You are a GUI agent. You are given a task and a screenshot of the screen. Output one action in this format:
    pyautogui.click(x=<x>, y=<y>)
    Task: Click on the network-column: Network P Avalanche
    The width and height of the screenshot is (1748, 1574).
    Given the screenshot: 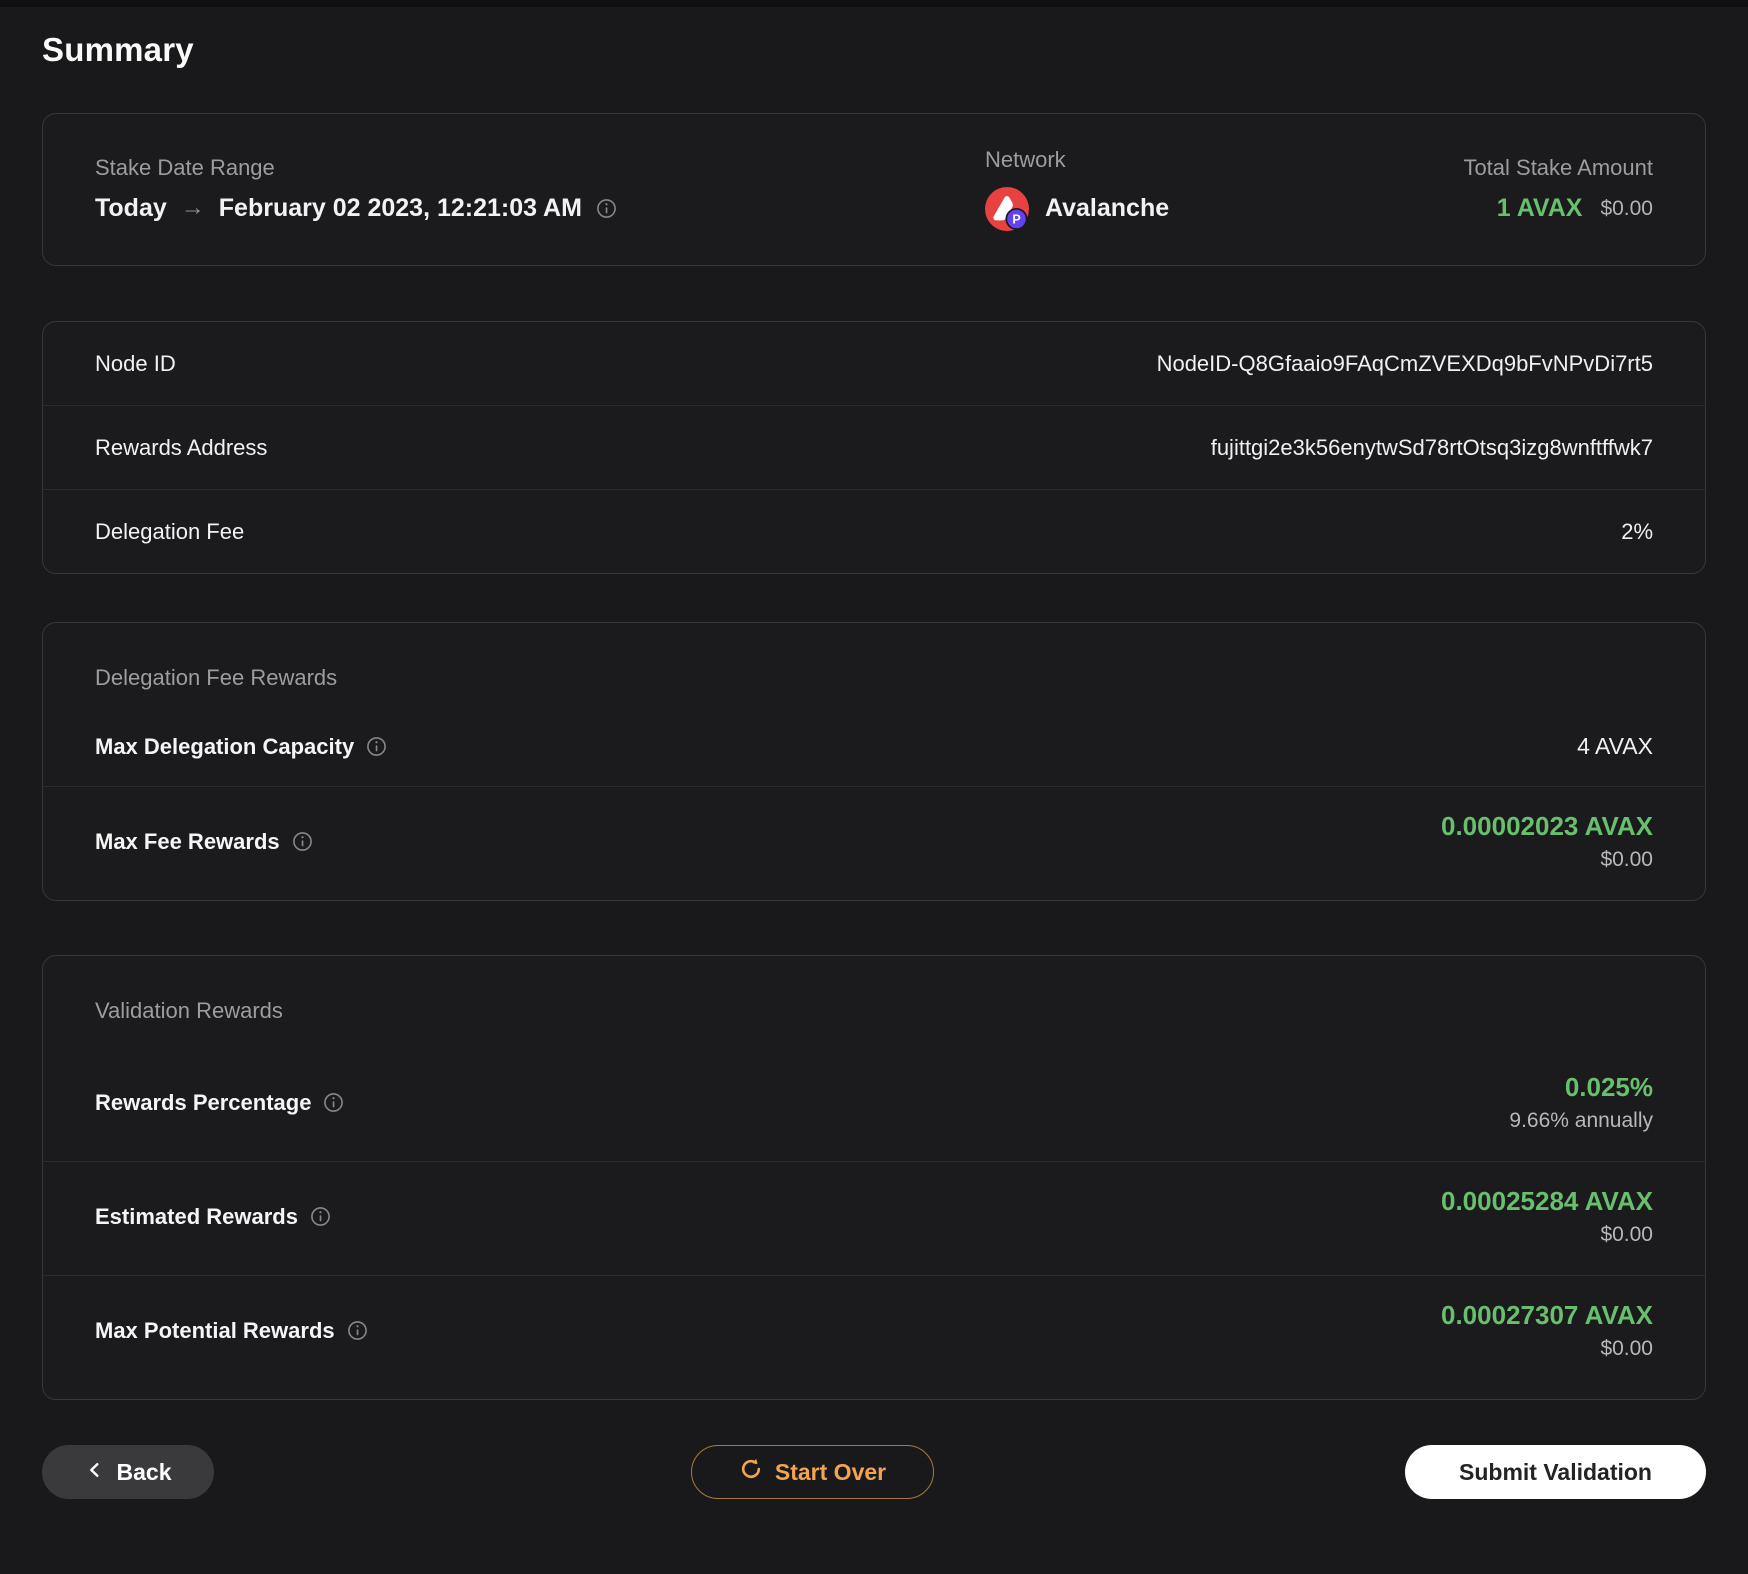 What is the action you would take?
    pyautogui.click(x=1224, y=188)
    